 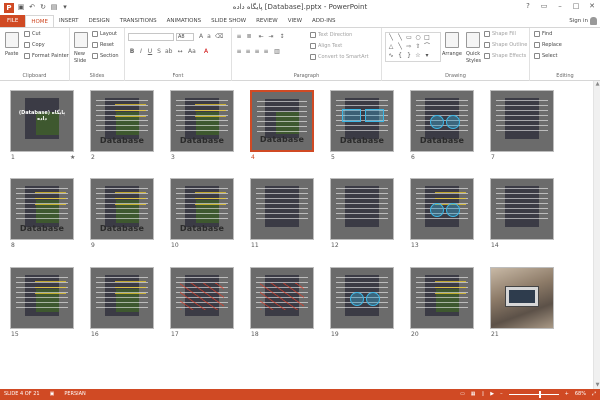 I want to click on underline-icon: U, so click(x=150, y=52).